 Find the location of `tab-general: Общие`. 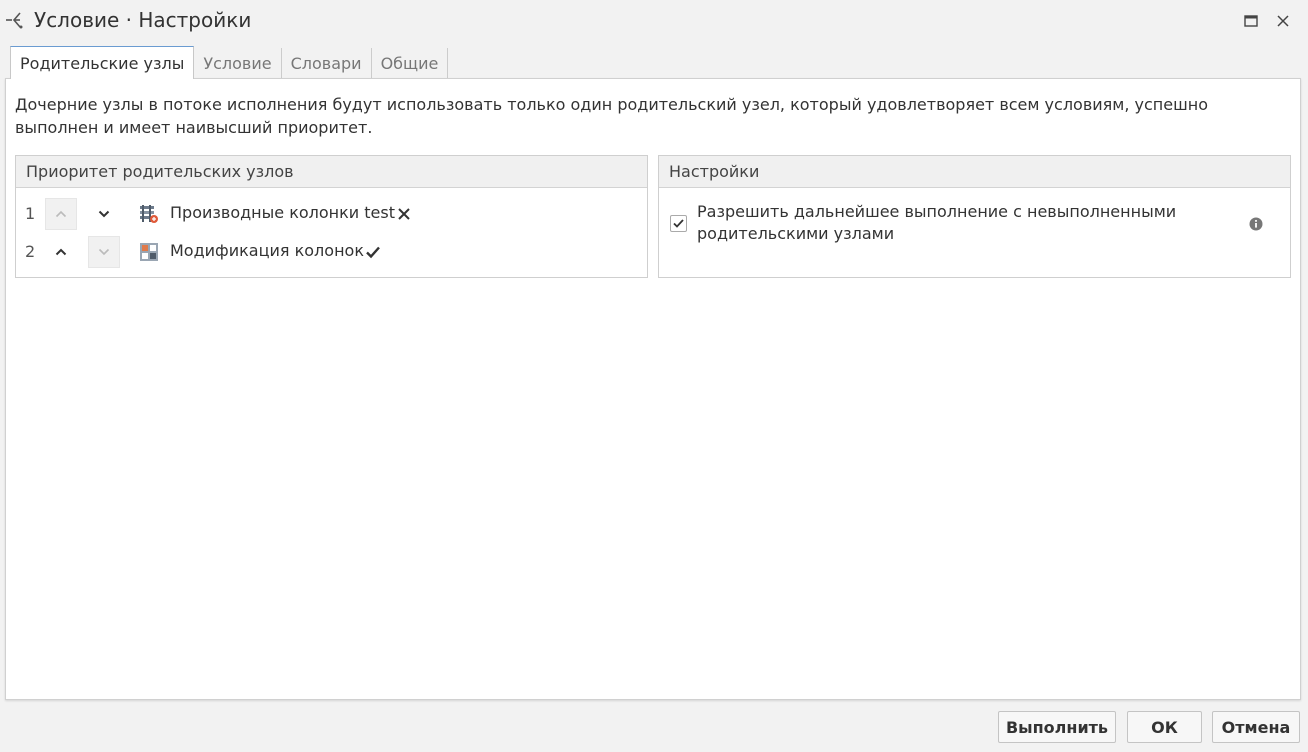

tab-general: Общие is located at coordinates (410, 63).